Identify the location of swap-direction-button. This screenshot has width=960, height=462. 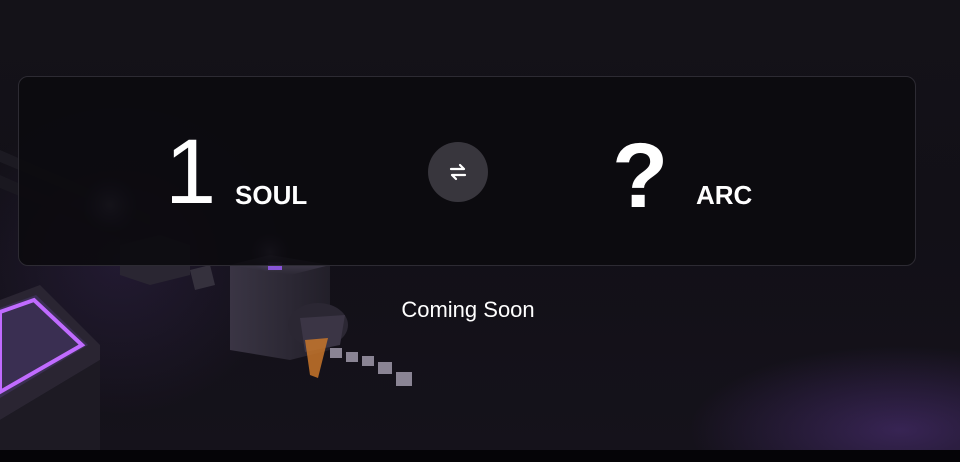
(458, 172).